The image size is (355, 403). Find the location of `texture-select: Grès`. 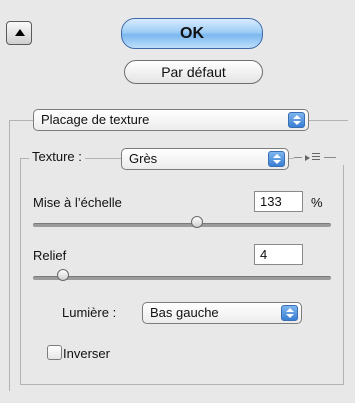

texture-select: Grès is located at coordinates (205, 159).